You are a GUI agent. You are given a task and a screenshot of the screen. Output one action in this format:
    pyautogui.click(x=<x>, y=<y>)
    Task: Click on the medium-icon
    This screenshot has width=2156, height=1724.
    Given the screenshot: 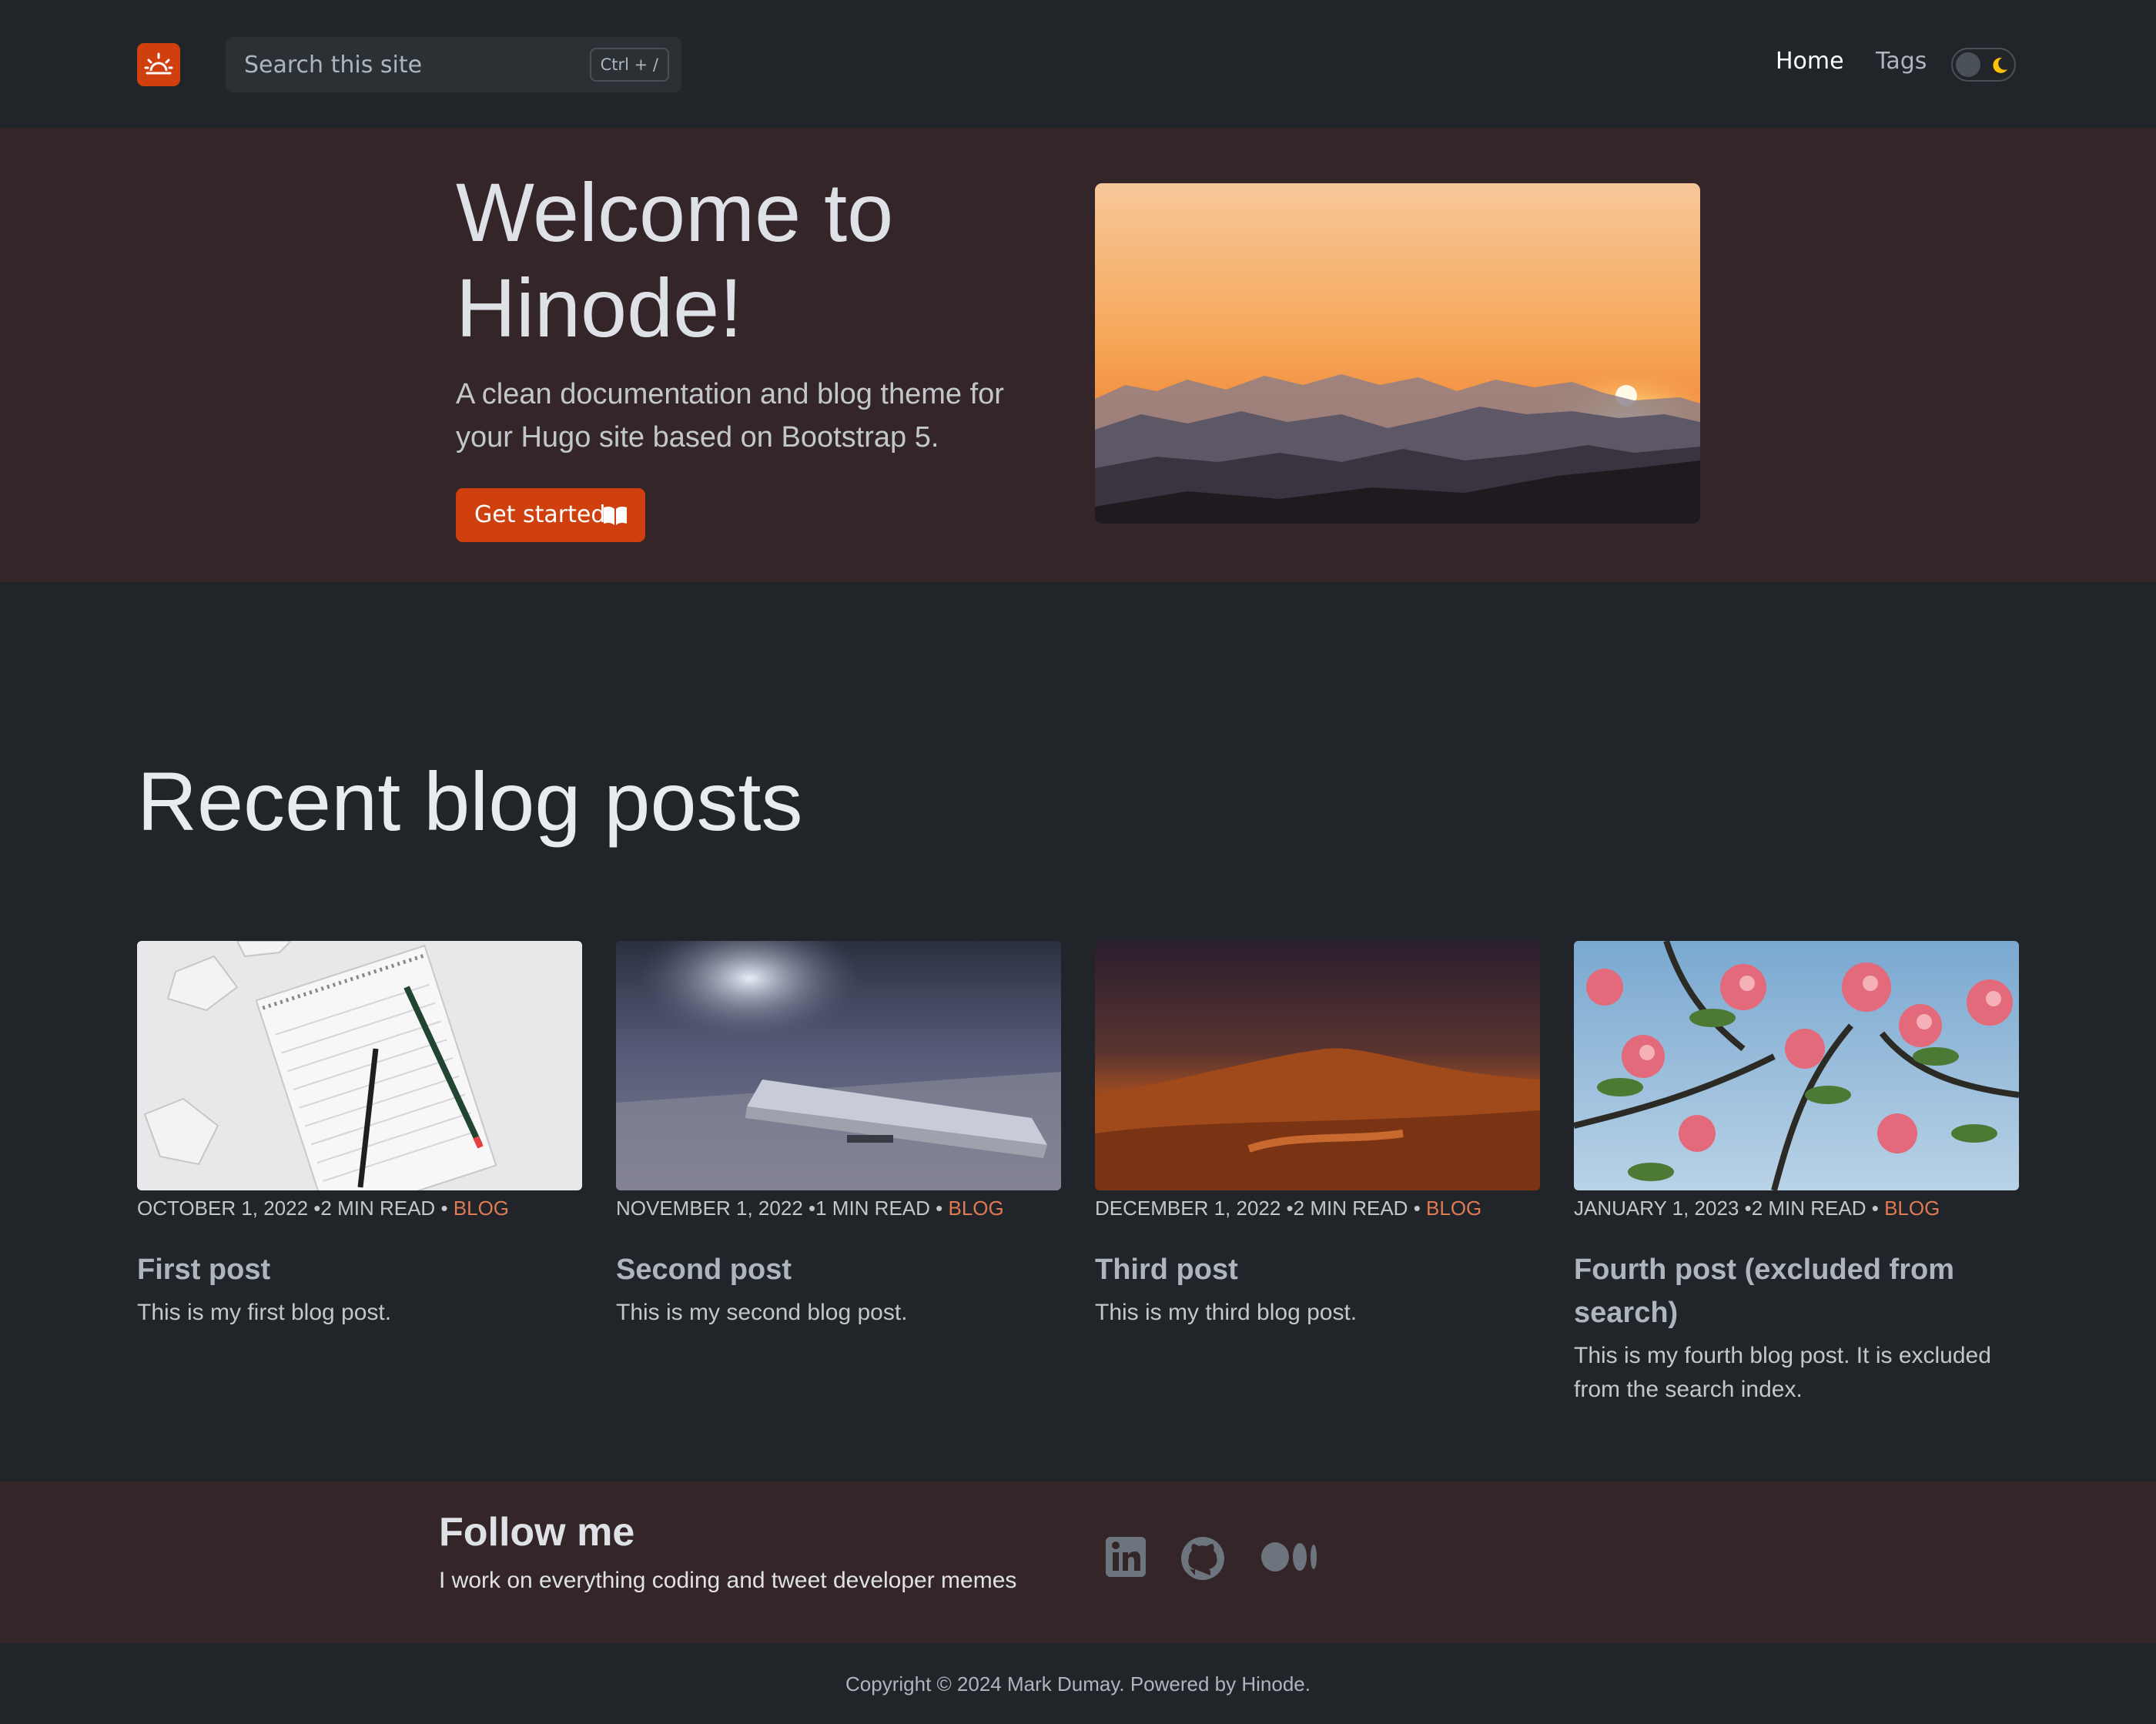 What is the action you would take?
    pyautogui.click(x=1289, y=1557)
    